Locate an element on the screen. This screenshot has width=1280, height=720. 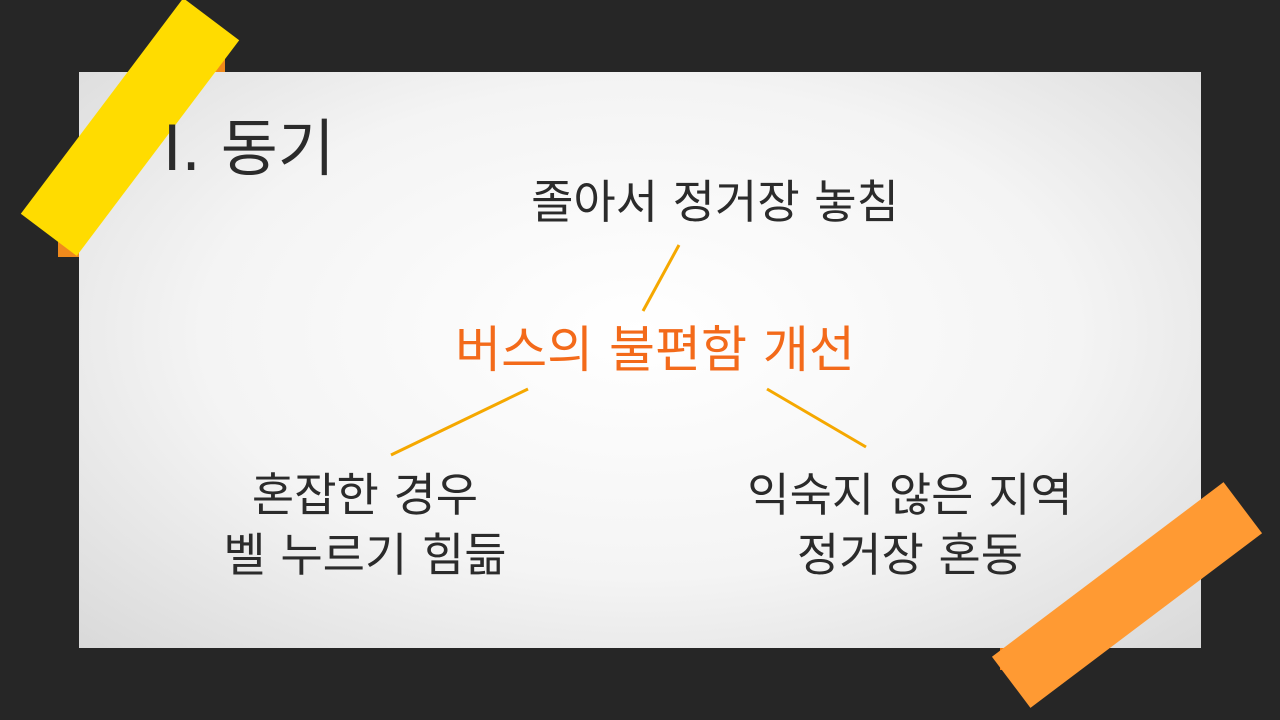
node-line: 정거장 혼동 is located at coordinates (910, 555).